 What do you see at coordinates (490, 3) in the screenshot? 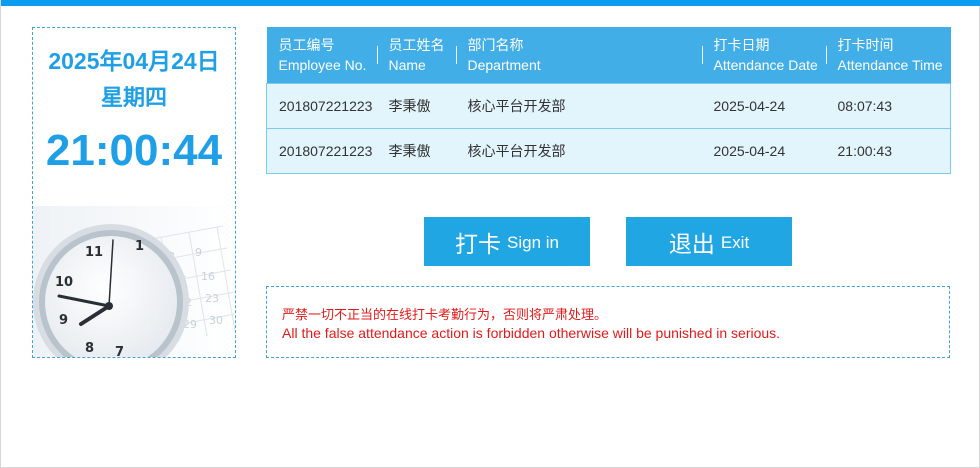
I see `top-accent-bar` at bounding box center [490, 3].